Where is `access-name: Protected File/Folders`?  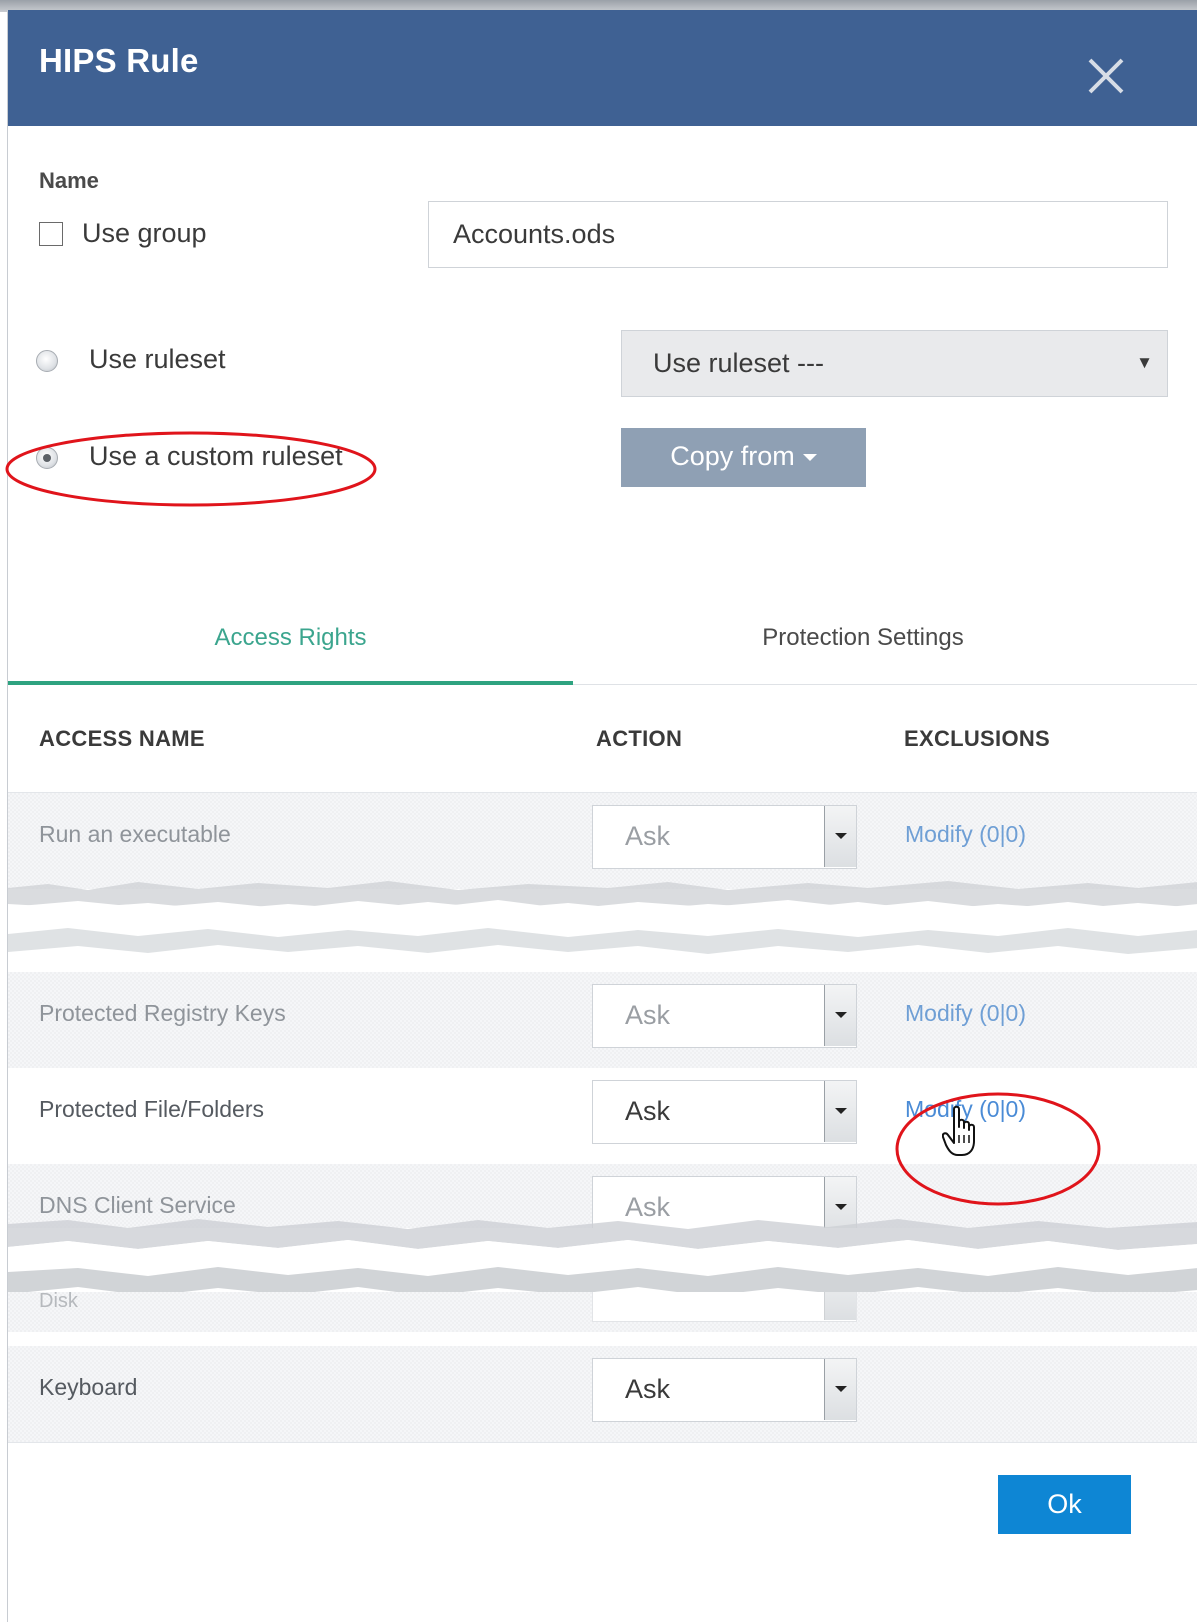 access-name: Protected File/Folders is located at coordinates (151, 1109).